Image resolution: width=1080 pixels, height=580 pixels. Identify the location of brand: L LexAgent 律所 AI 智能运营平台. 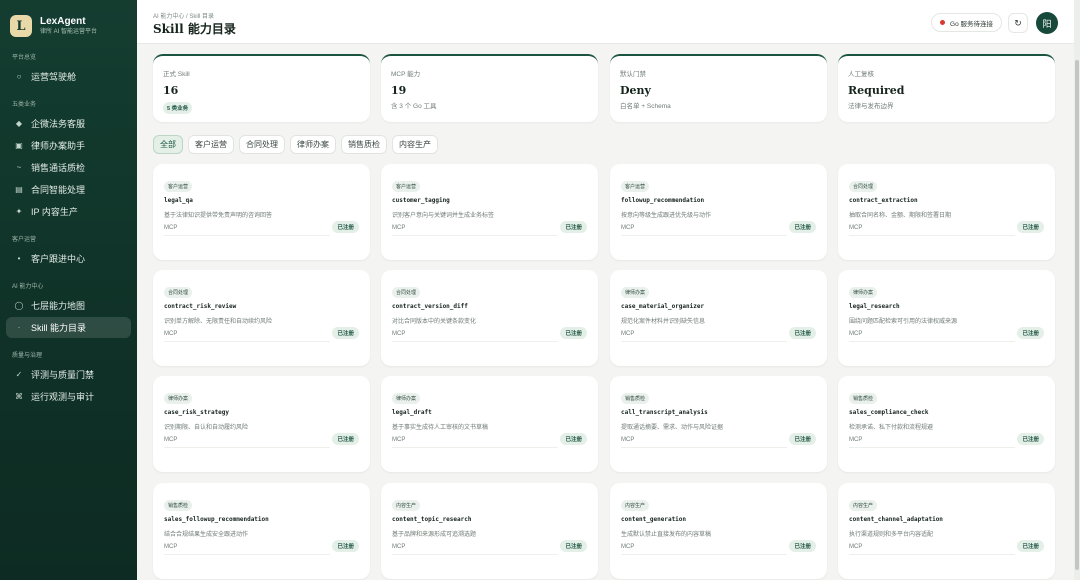
(68, 20).